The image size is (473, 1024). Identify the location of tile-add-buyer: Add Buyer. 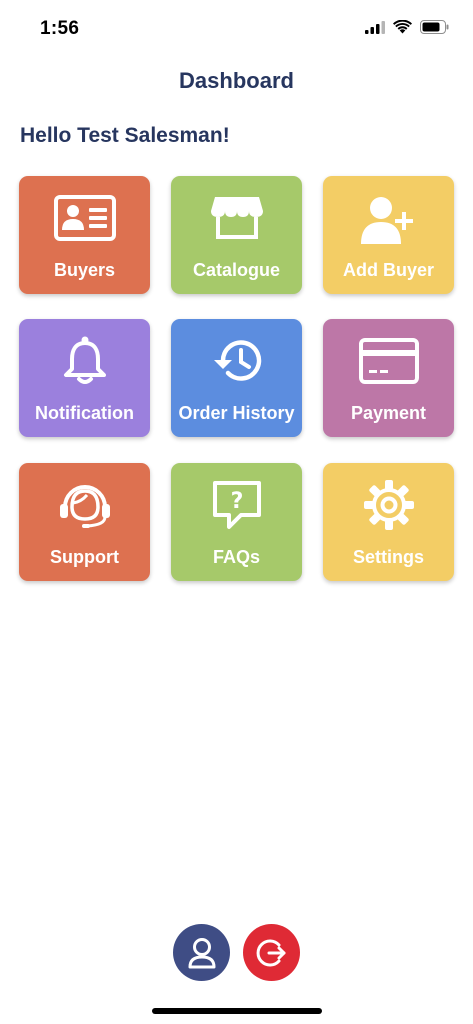
(388, 235).